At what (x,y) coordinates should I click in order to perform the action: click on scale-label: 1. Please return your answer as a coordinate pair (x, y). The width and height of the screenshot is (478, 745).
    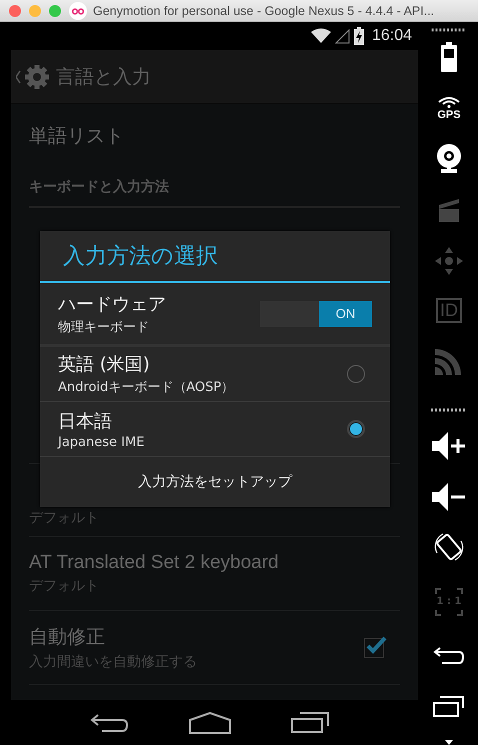
    Looking at the image, I should click on (449, 602).